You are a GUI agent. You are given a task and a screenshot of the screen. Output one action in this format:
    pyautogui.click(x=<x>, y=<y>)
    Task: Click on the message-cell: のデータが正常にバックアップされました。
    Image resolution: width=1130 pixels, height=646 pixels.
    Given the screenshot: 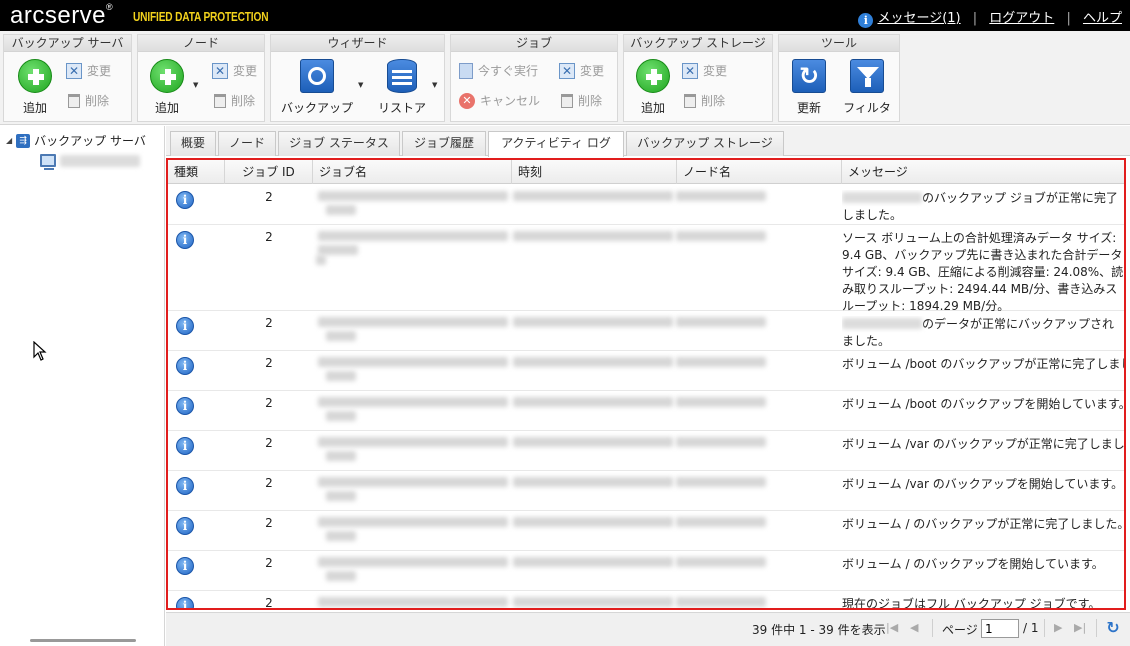 What is the action you would take?
    pyautogui.click(x=978, y=332)
    